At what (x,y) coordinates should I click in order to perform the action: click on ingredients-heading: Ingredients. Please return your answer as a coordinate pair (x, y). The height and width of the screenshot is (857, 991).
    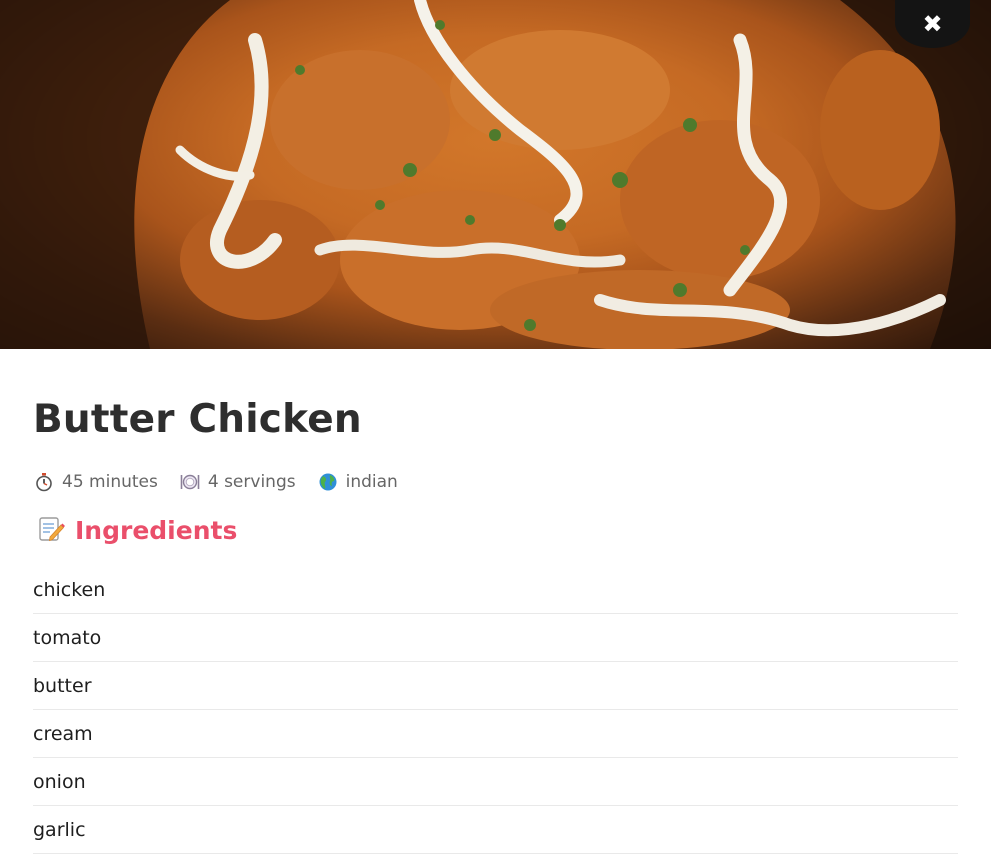
    Looking at the image, I should click on (137, 530).